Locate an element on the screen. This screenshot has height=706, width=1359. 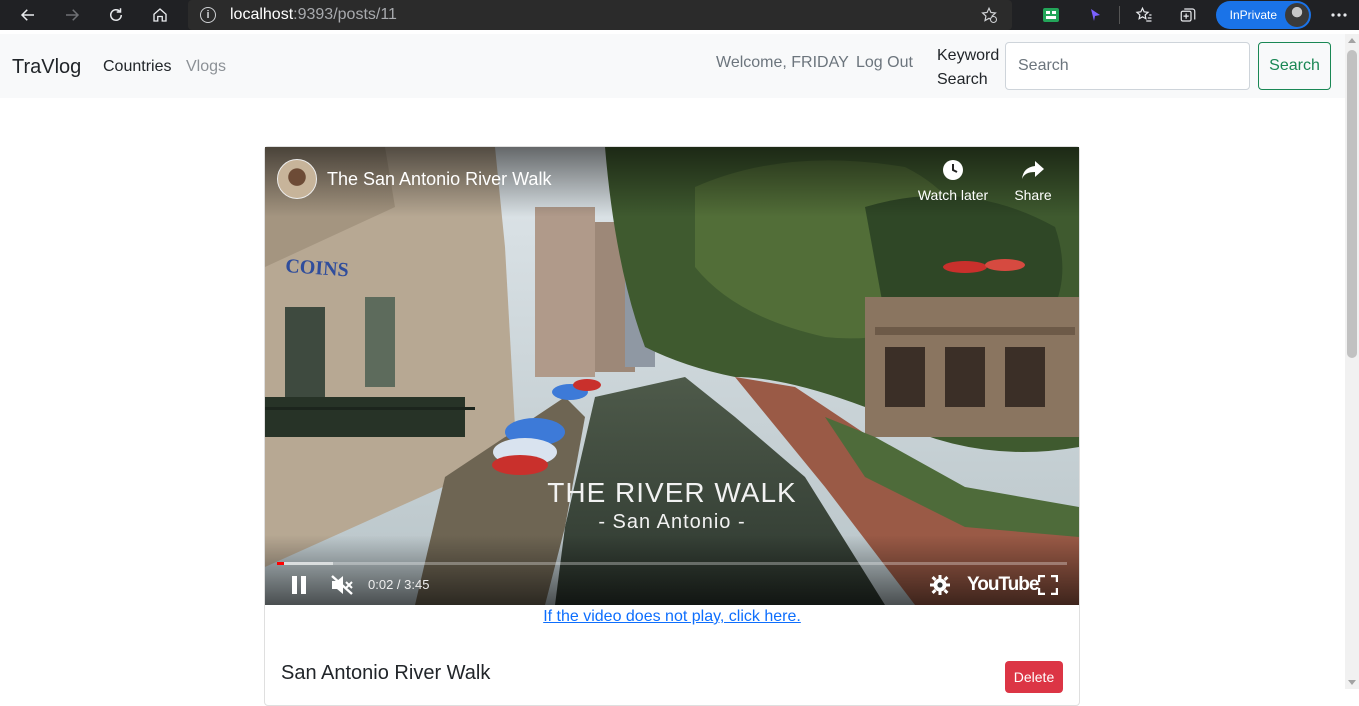
watch-later-label: Watch later is located at coordinates (953, 195).